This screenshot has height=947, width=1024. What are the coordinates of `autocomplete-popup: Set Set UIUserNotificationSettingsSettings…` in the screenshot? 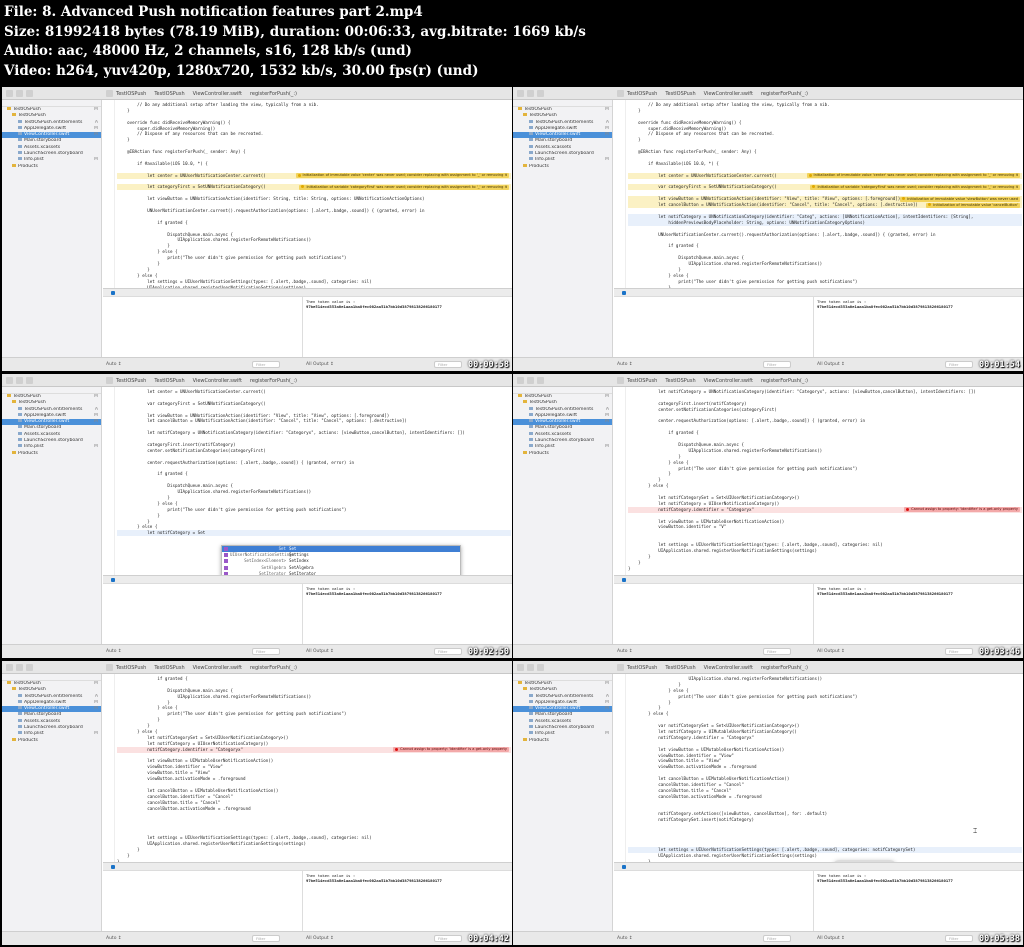 It's located at (341, 560).